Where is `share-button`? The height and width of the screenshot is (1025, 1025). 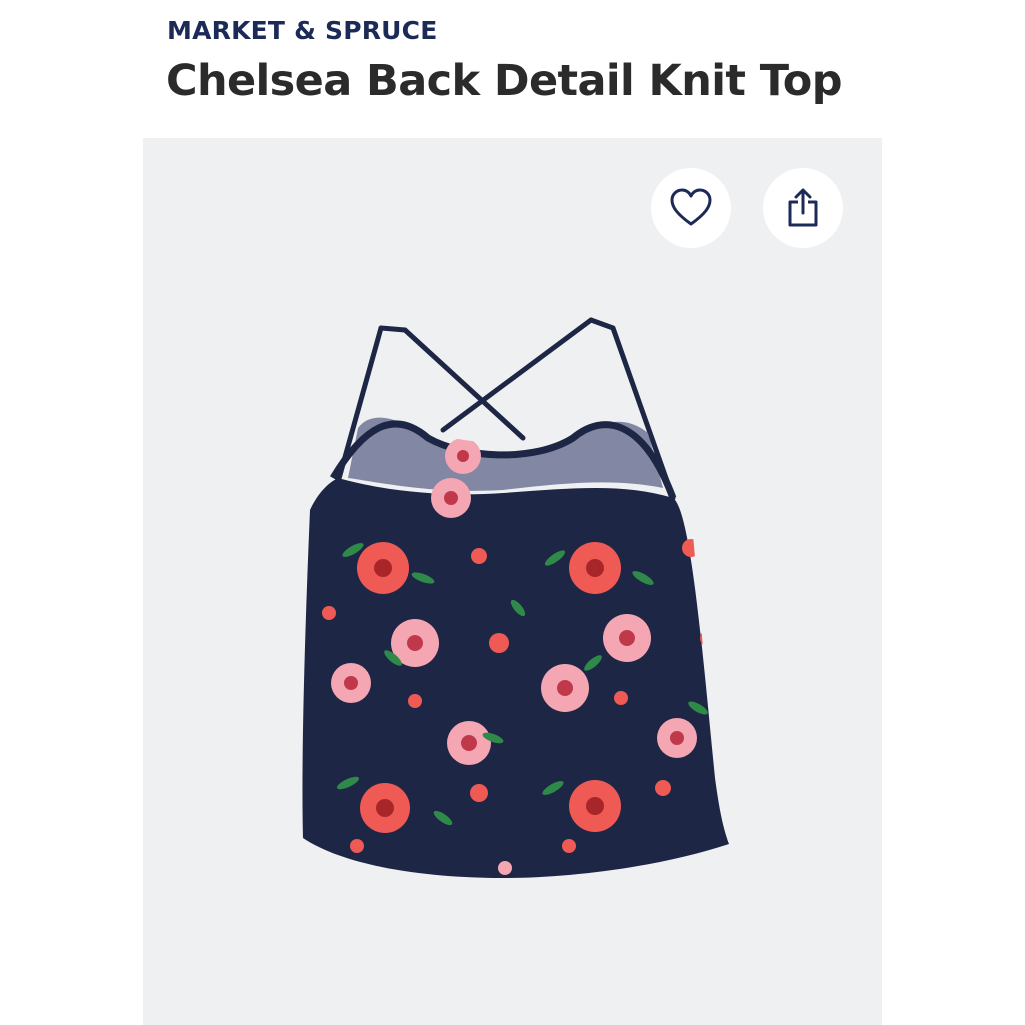 share-button is located at coordinates (803, 208).